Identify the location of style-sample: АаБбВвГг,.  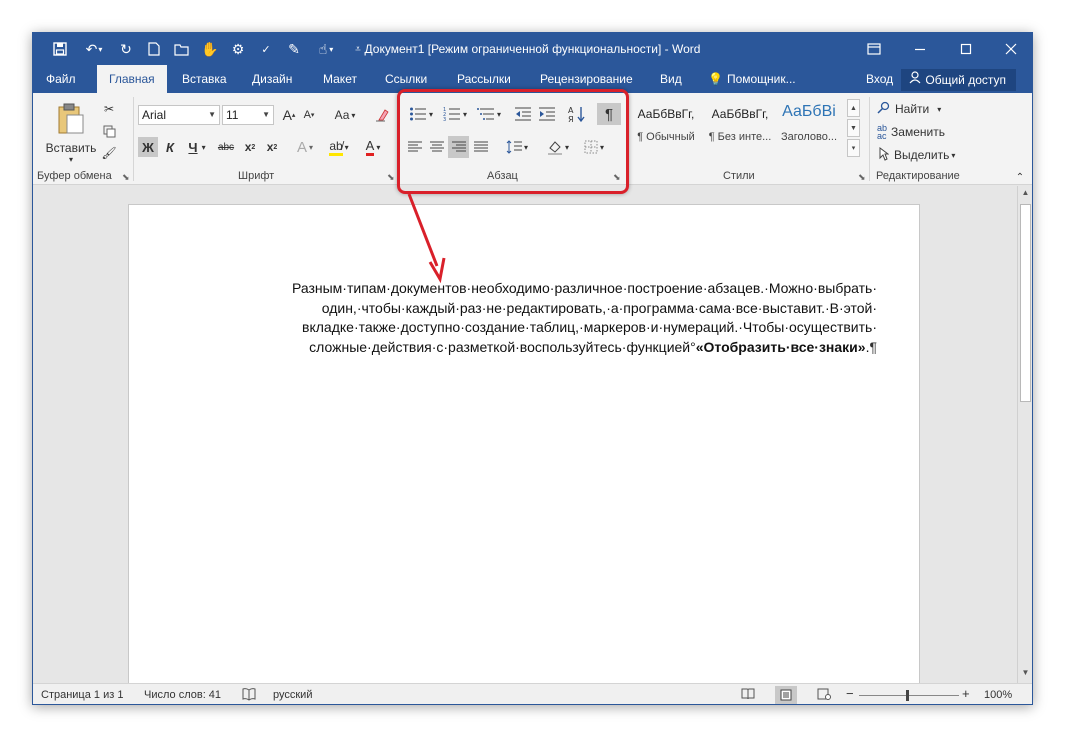
(740, 114).